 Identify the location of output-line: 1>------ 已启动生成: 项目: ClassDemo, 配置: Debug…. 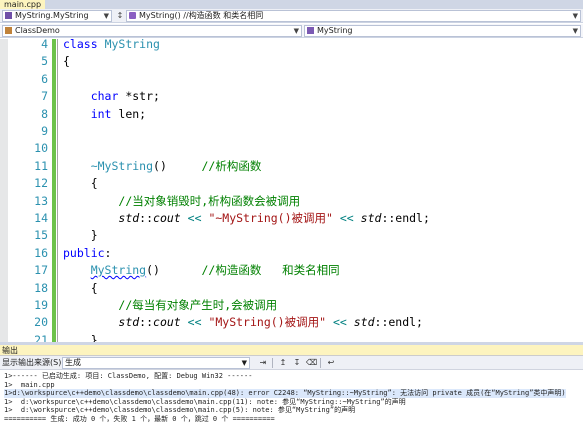
(128, 376).